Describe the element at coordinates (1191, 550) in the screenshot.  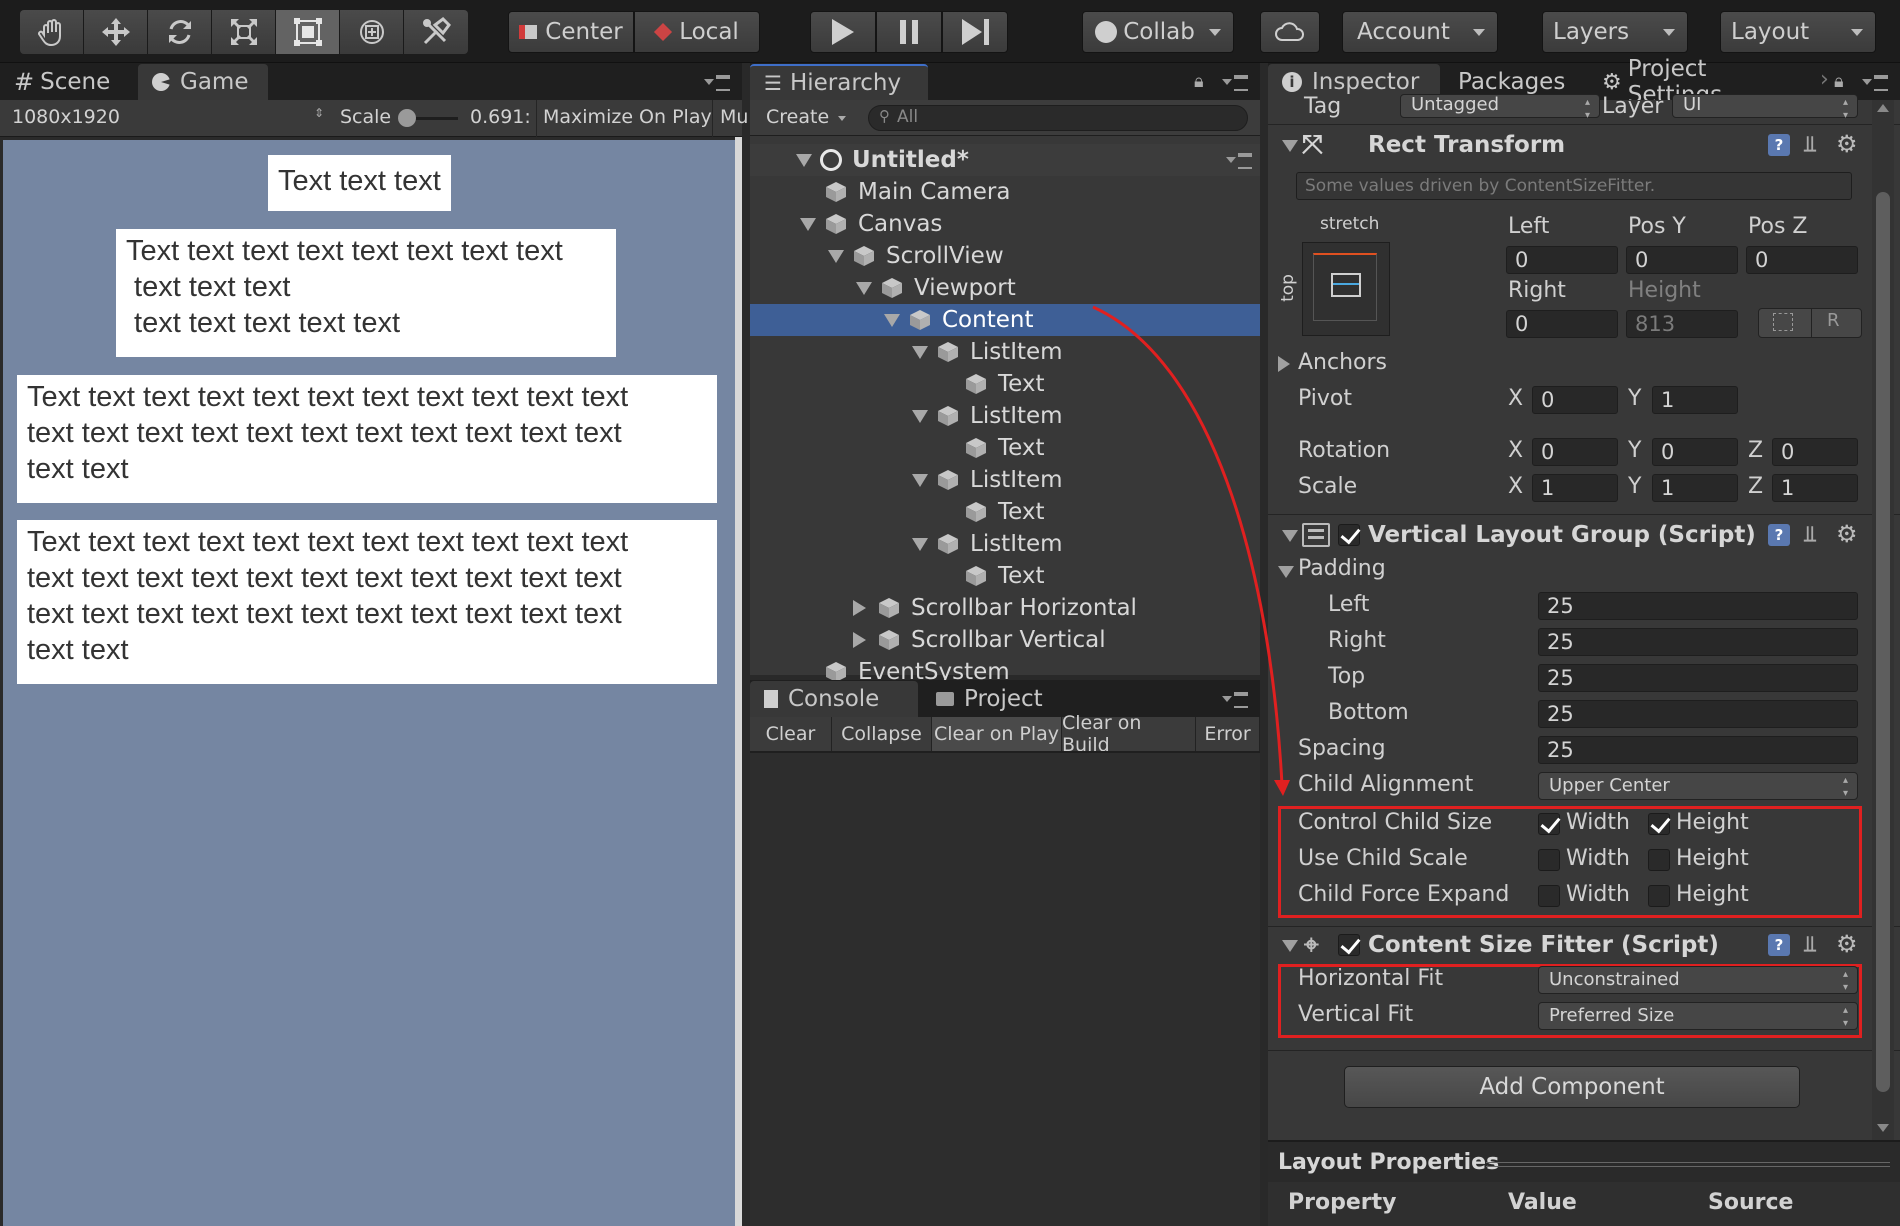
I see `annotation-arrow` at that location.